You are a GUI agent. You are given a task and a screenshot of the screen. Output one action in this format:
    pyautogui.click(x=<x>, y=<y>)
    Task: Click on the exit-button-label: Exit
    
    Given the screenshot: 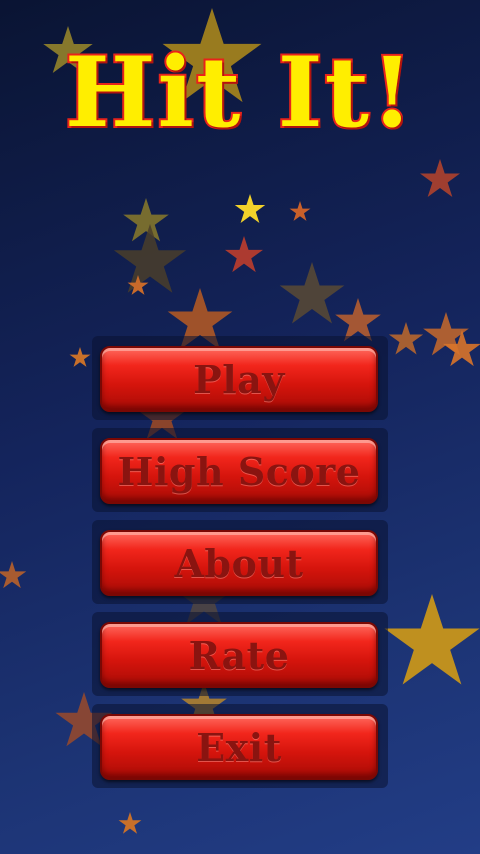 What is the action you would take?
    pyautogui.click(x=239, y=747)
    